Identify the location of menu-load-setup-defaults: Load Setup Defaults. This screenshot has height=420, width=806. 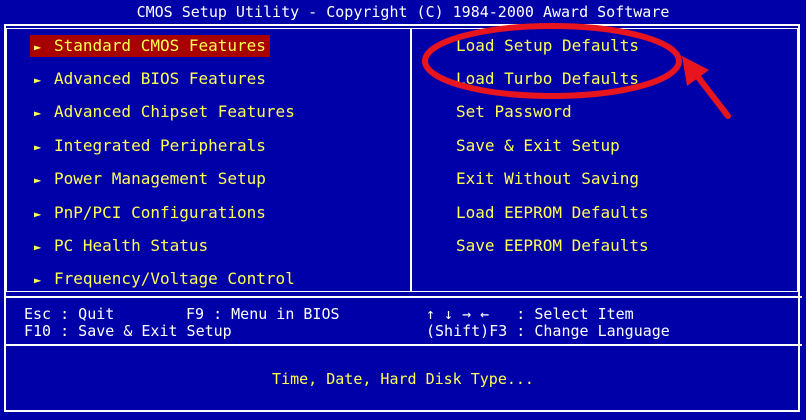
(547, 46).